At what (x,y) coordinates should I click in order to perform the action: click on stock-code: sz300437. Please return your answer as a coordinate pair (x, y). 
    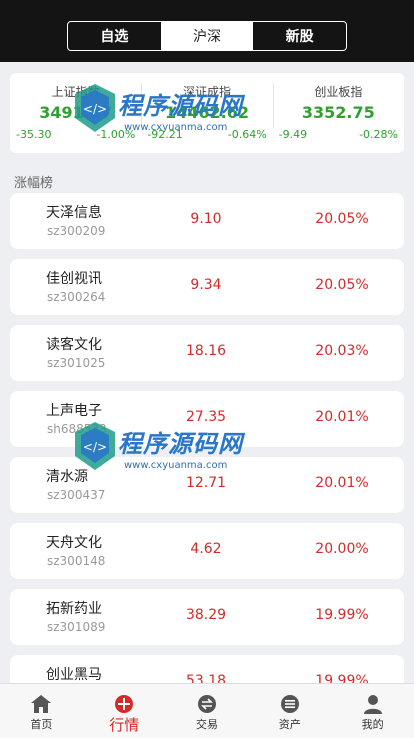
    Looking at the image, I should click on (76, 495).